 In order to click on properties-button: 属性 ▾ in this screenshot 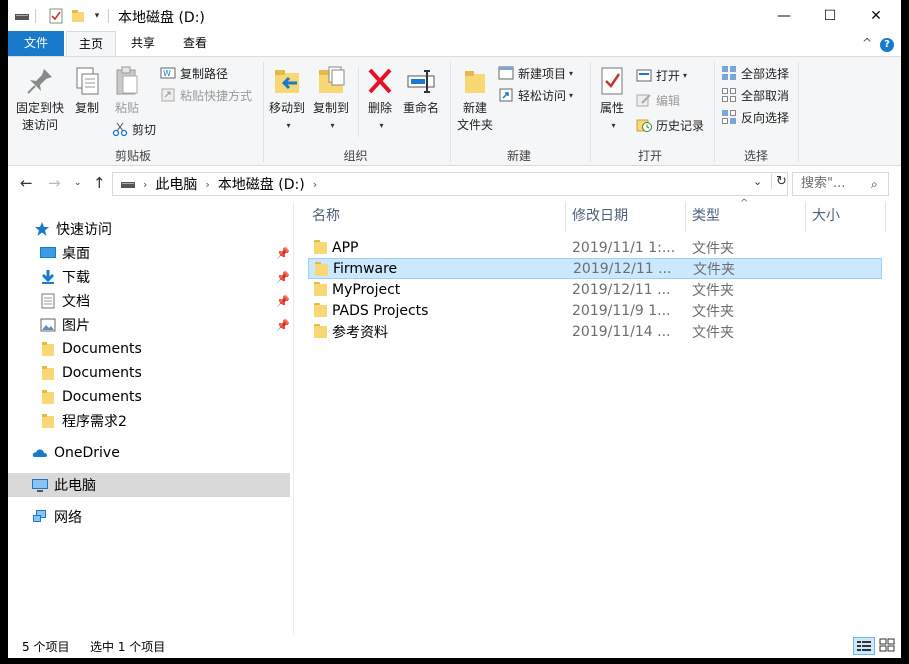, I will do `click(612, 99)`.